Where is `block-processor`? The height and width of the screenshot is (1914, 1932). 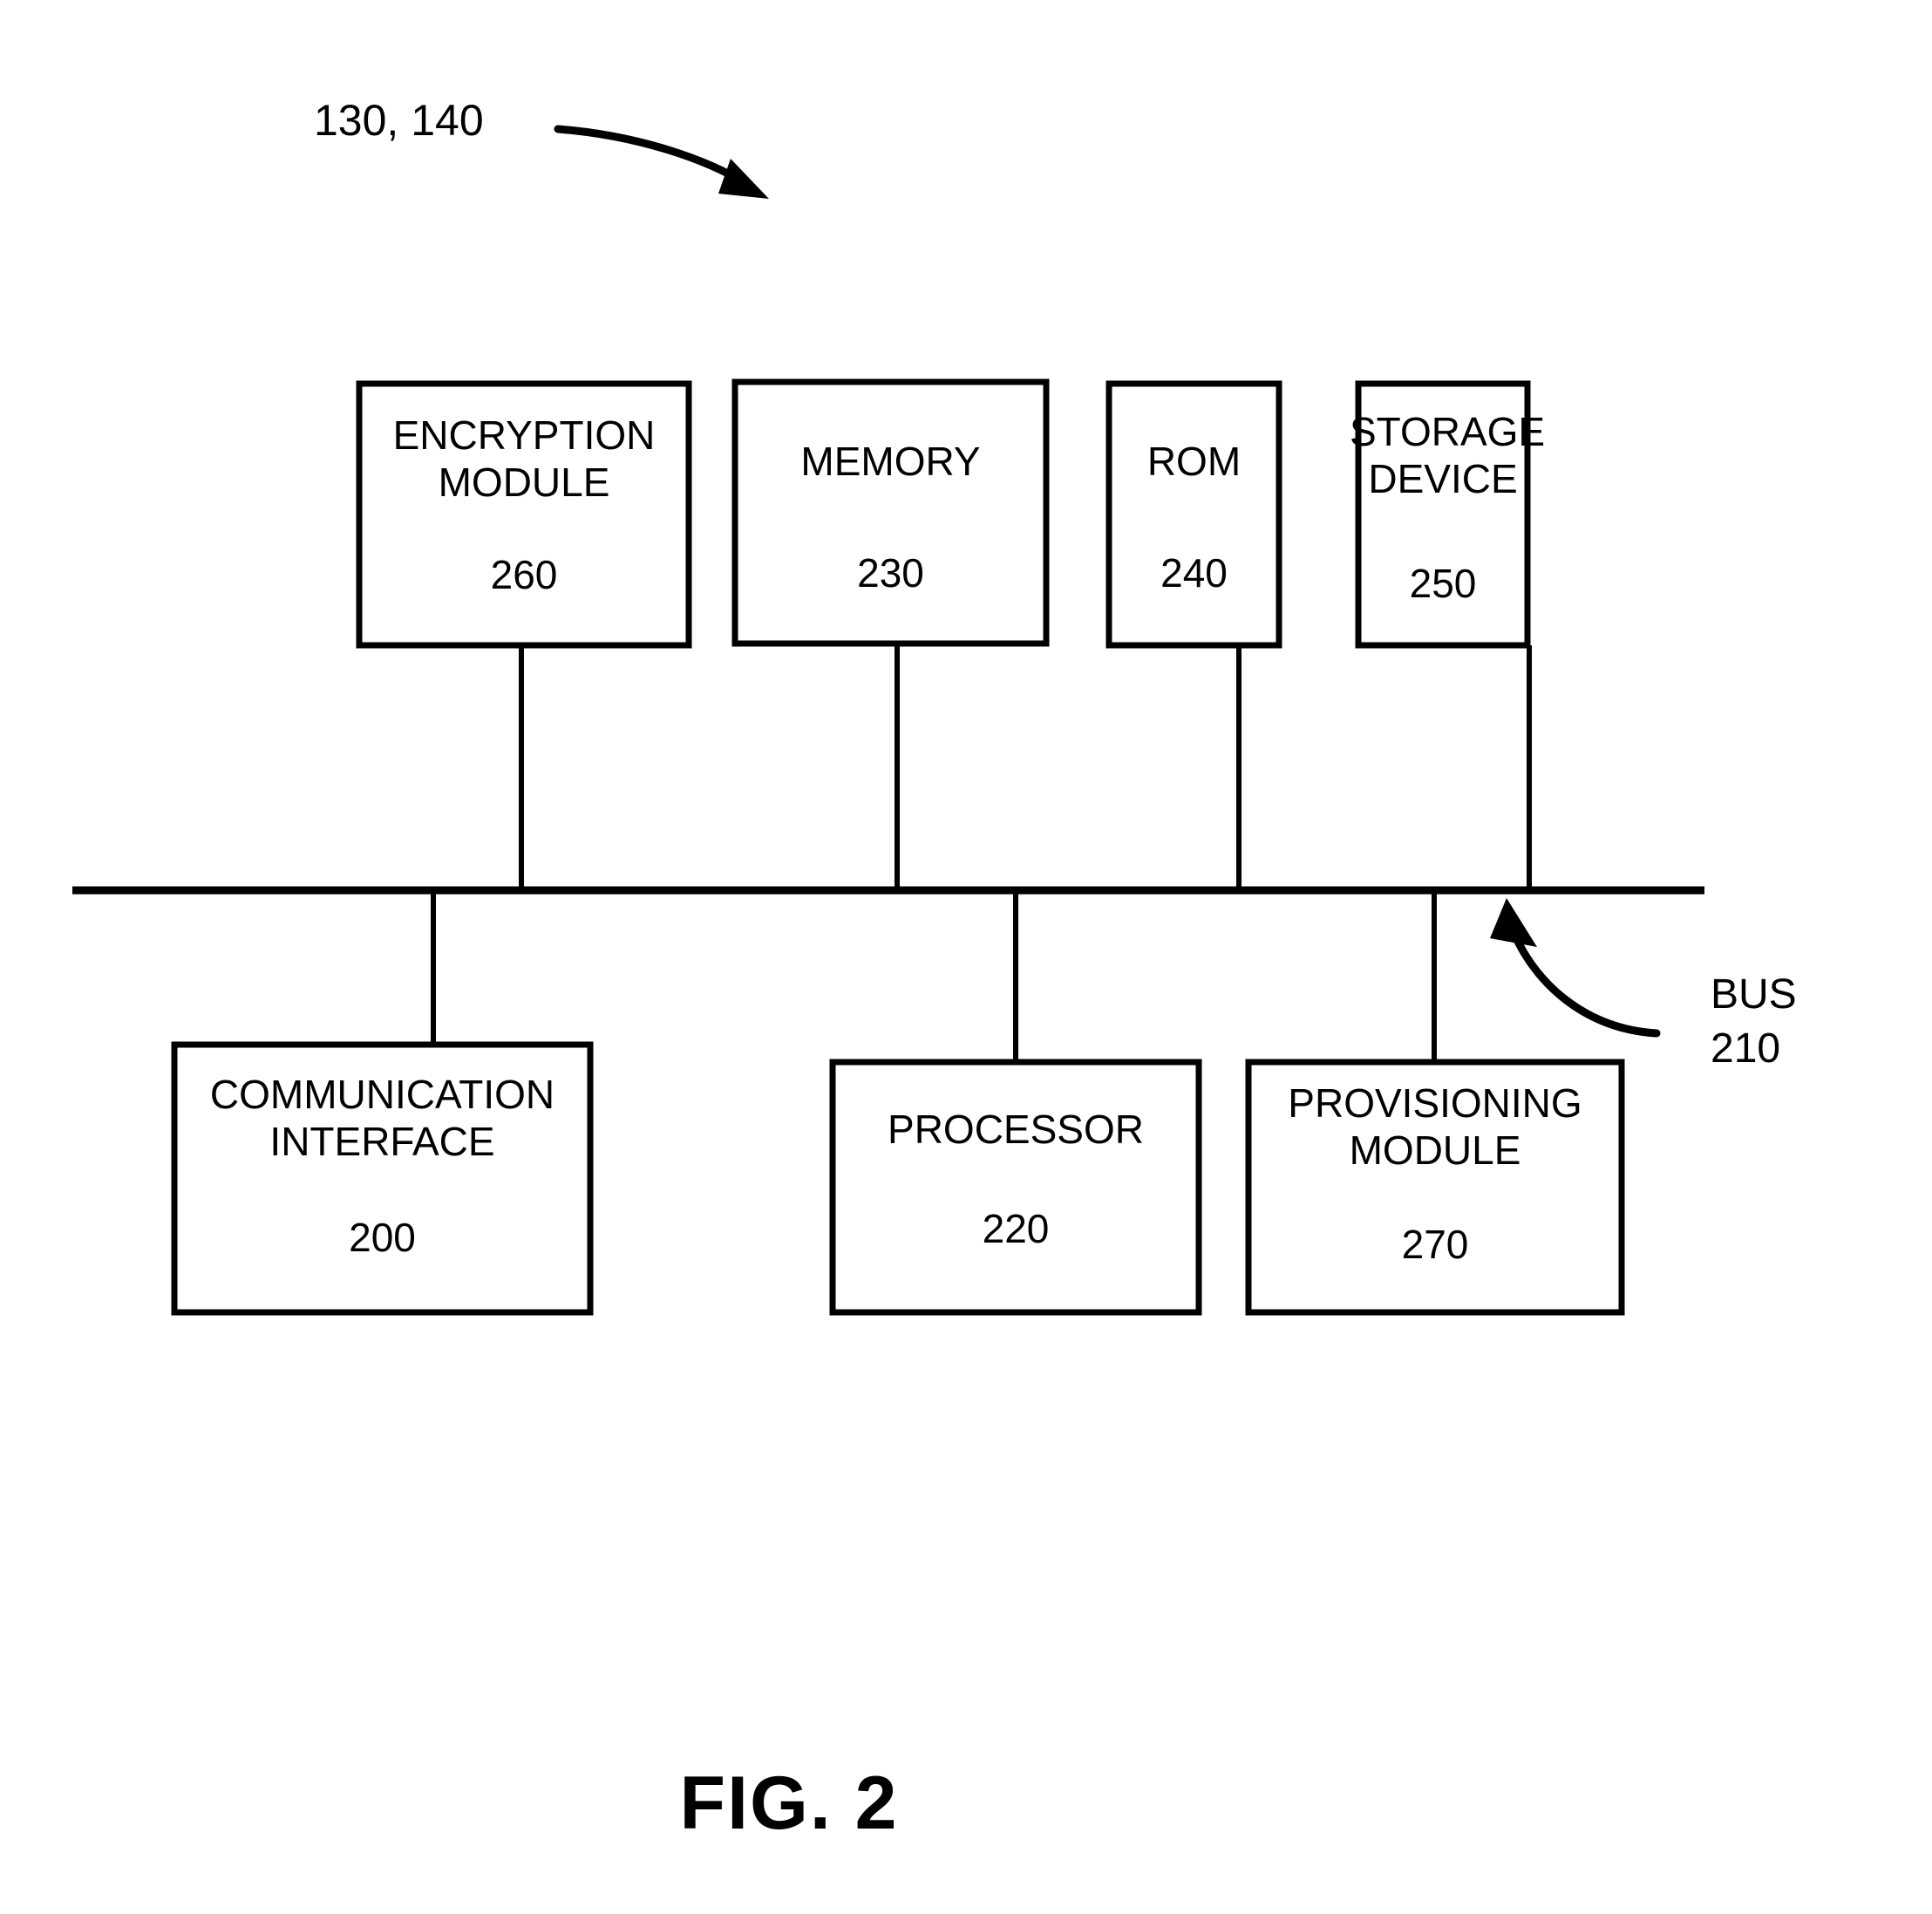 block-processor is located at coordinates (1015, 1187).